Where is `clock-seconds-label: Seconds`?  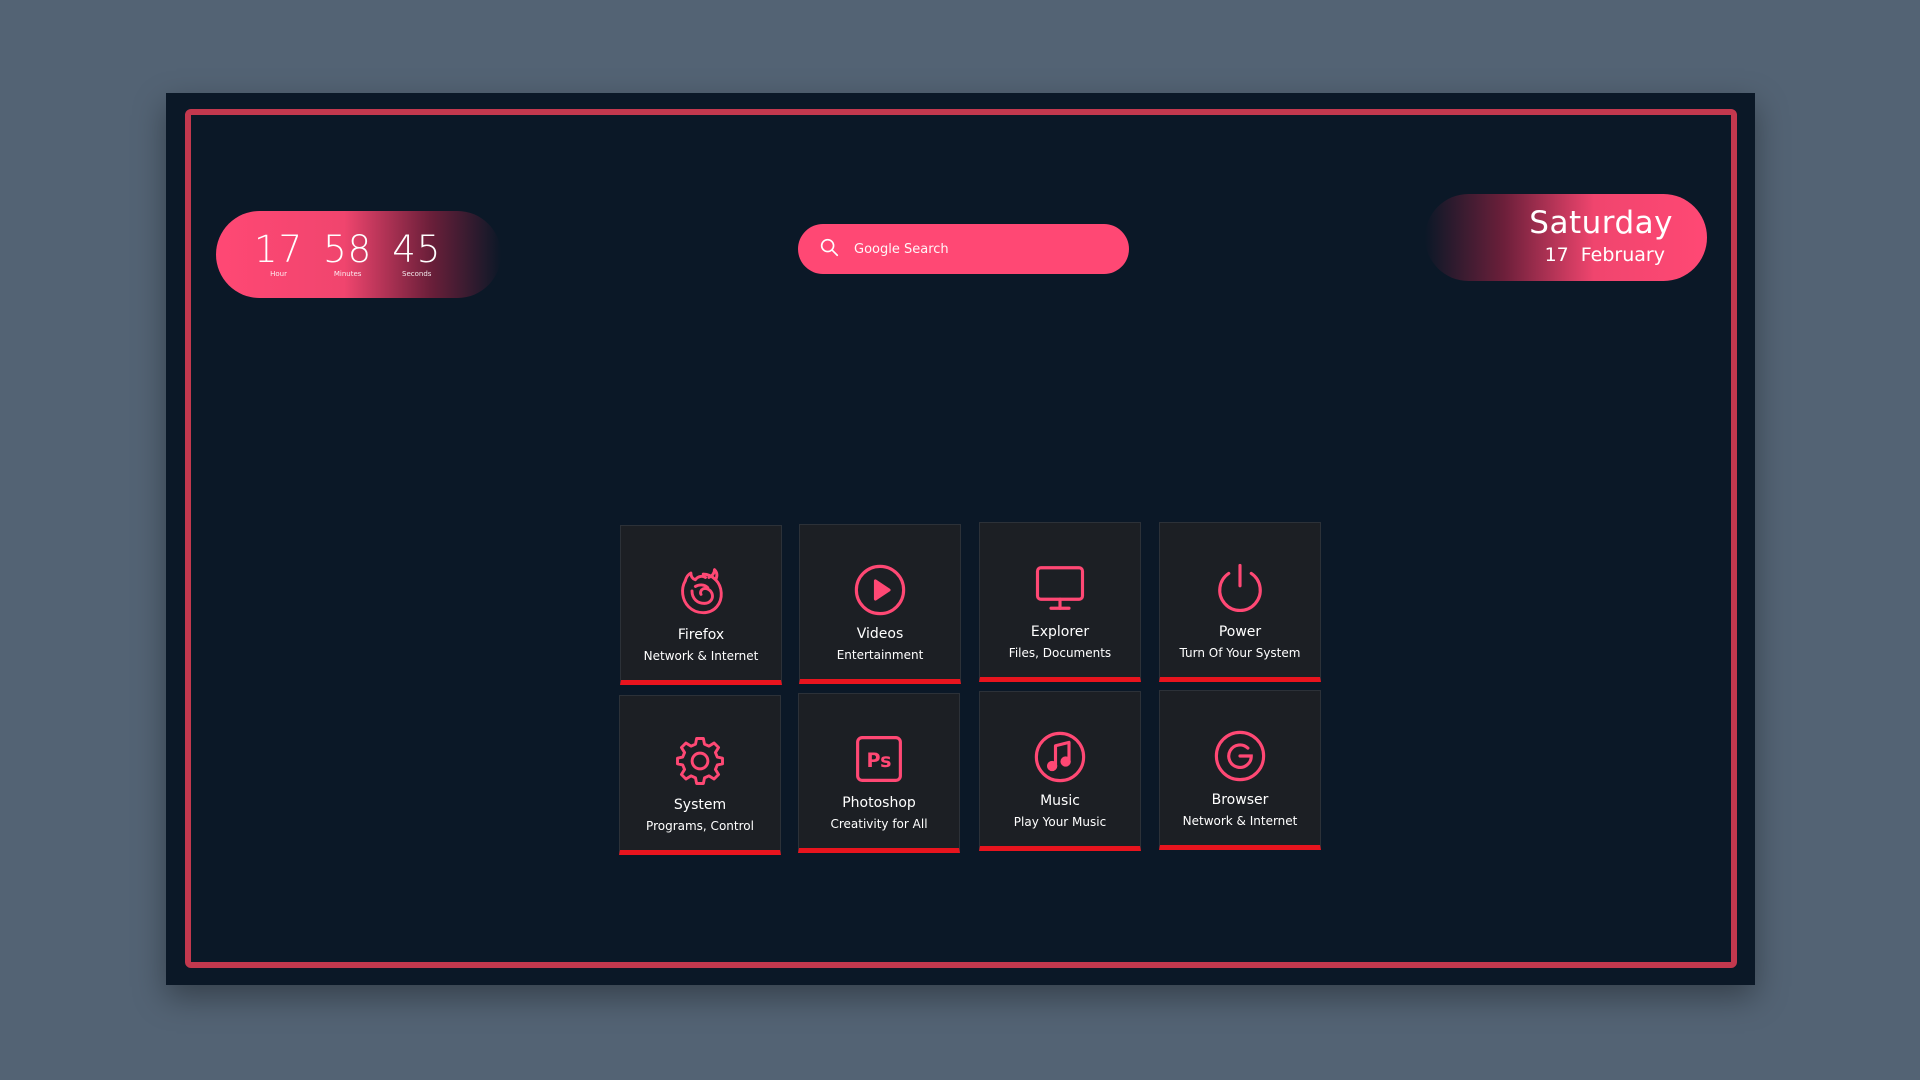
clock-seconds-label: Seconds is located at coordinates (417, 273).